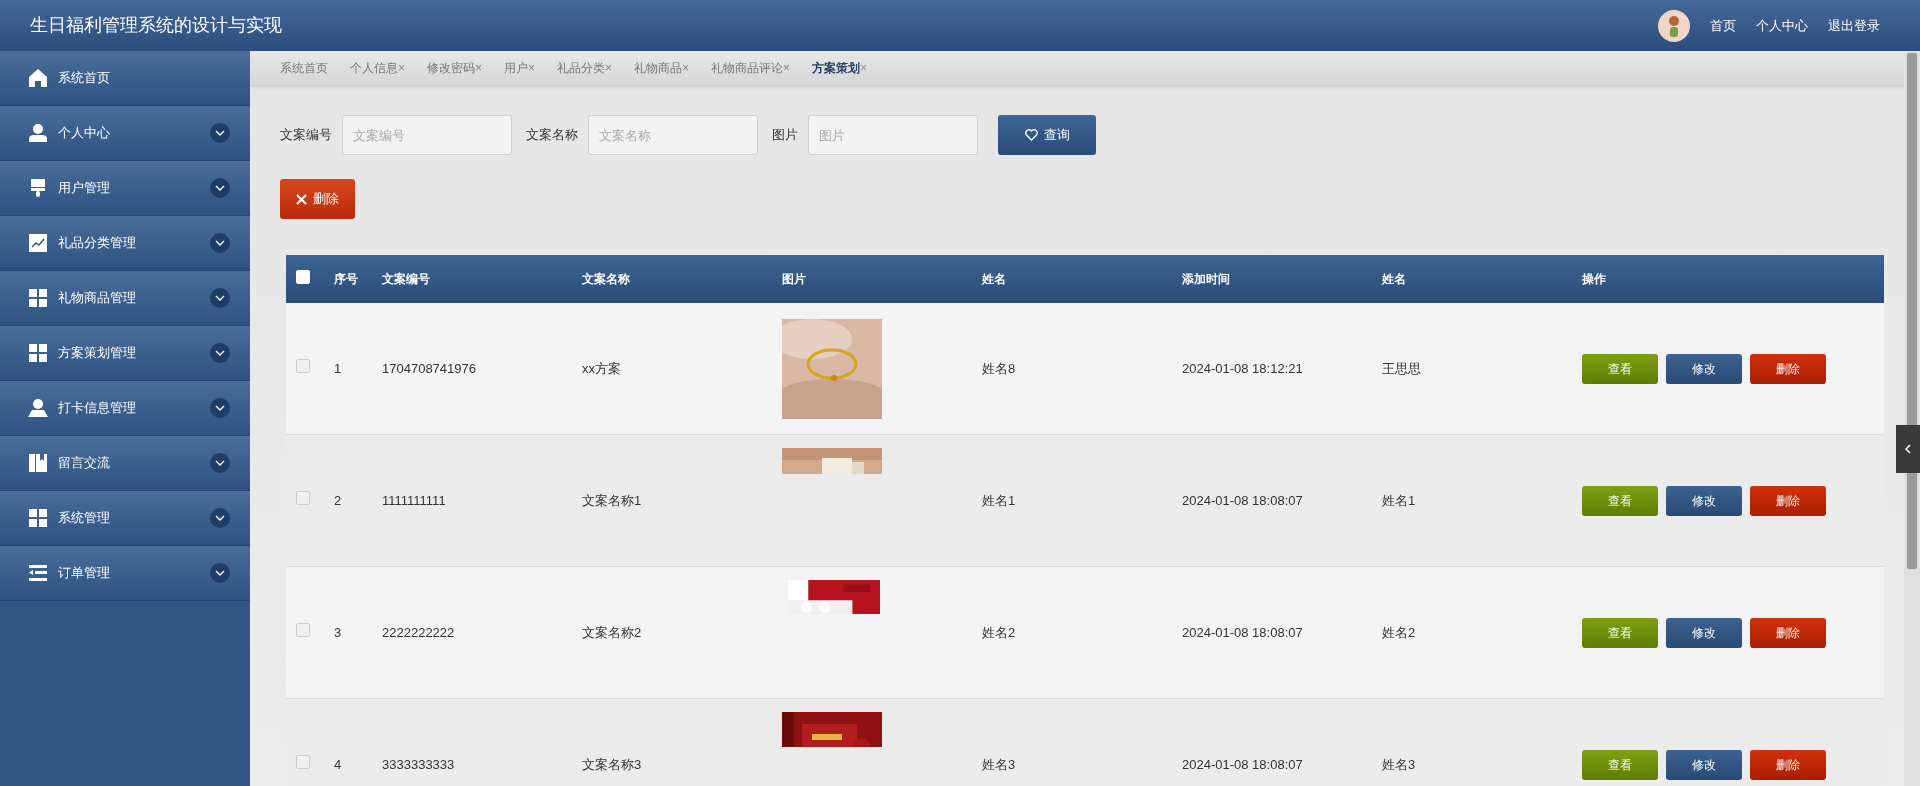  What do you see at coordinates (455, 68) in the screenshot?
I see `tab: 修改密码×` at bounding box center [455, 68].